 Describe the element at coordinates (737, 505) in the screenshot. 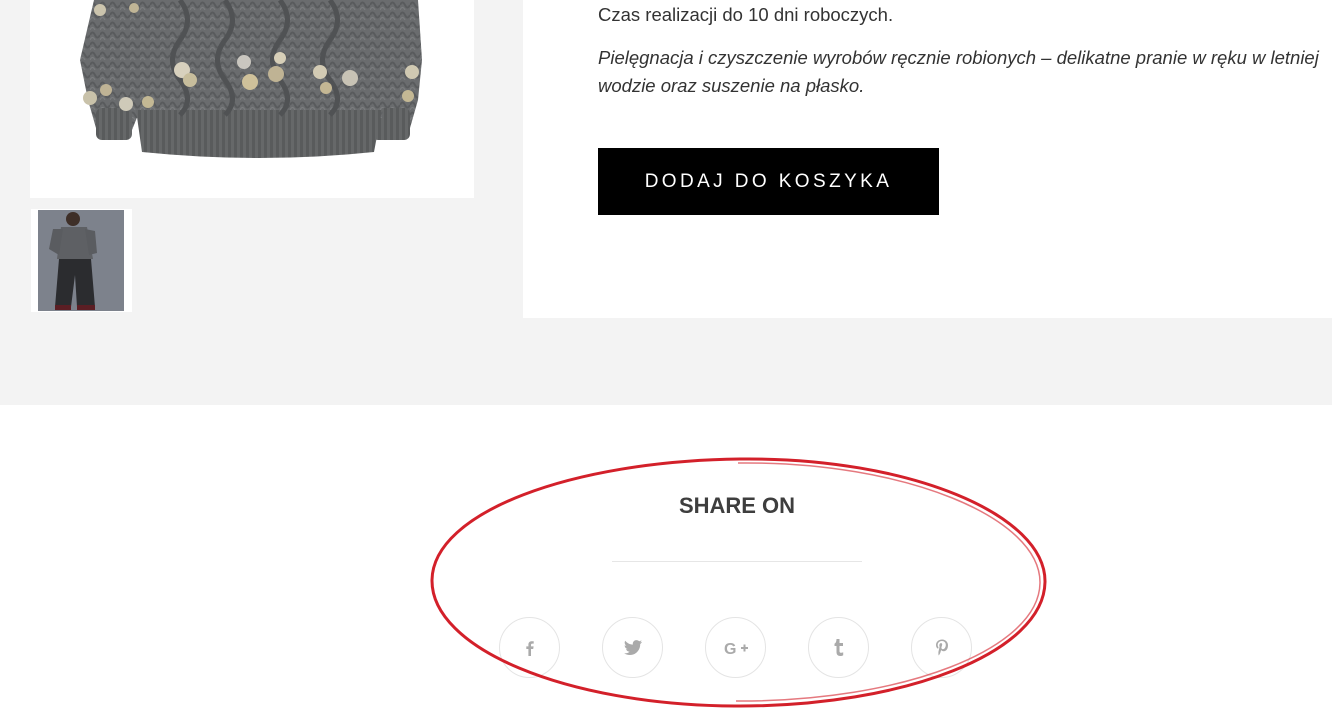

I see `share-heading: SHARE ON` at that location.